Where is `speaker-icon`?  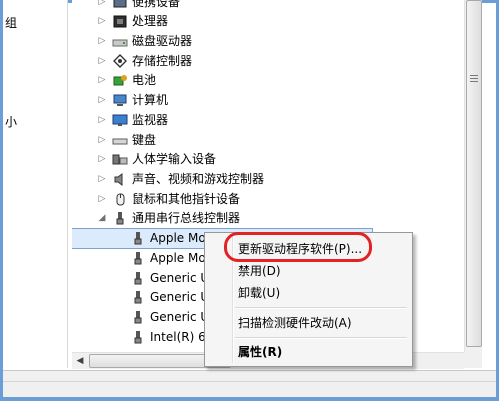 speaker-icon is located at coordinates (118, 179).